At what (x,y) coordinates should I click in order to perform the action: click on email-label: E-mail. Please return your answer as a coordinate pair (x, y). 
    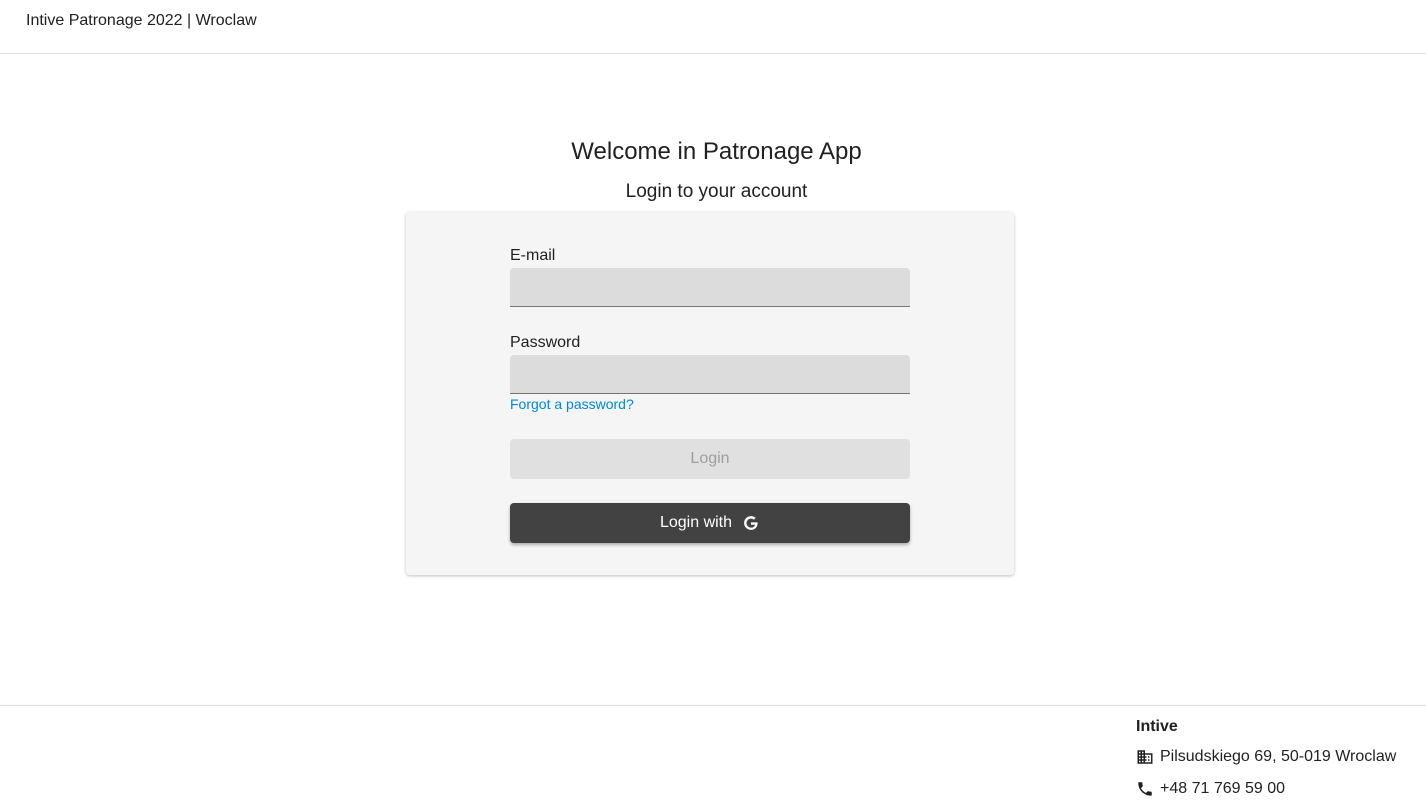
    Looking at the image, I should click on (533, 255).